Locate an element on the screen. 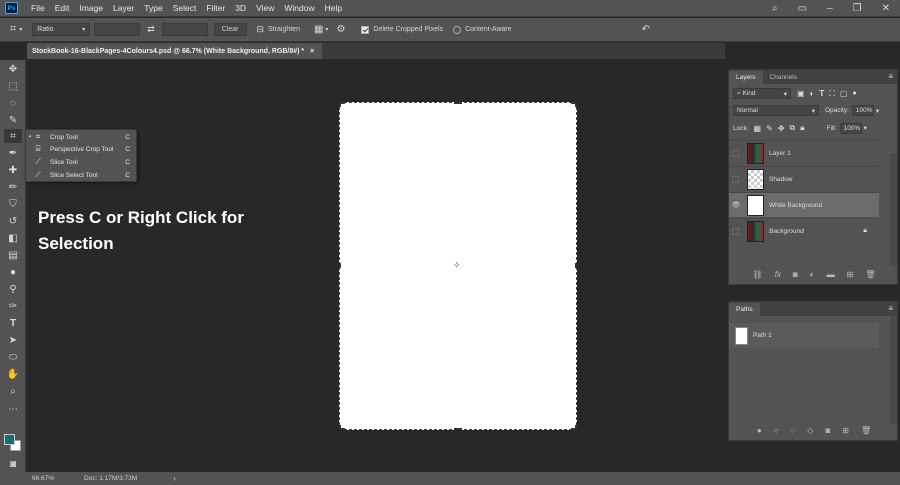 The width and height of the screenshot is (900, 485). eraser-tool-icon: ◧ is located at coordinates (13, 238).